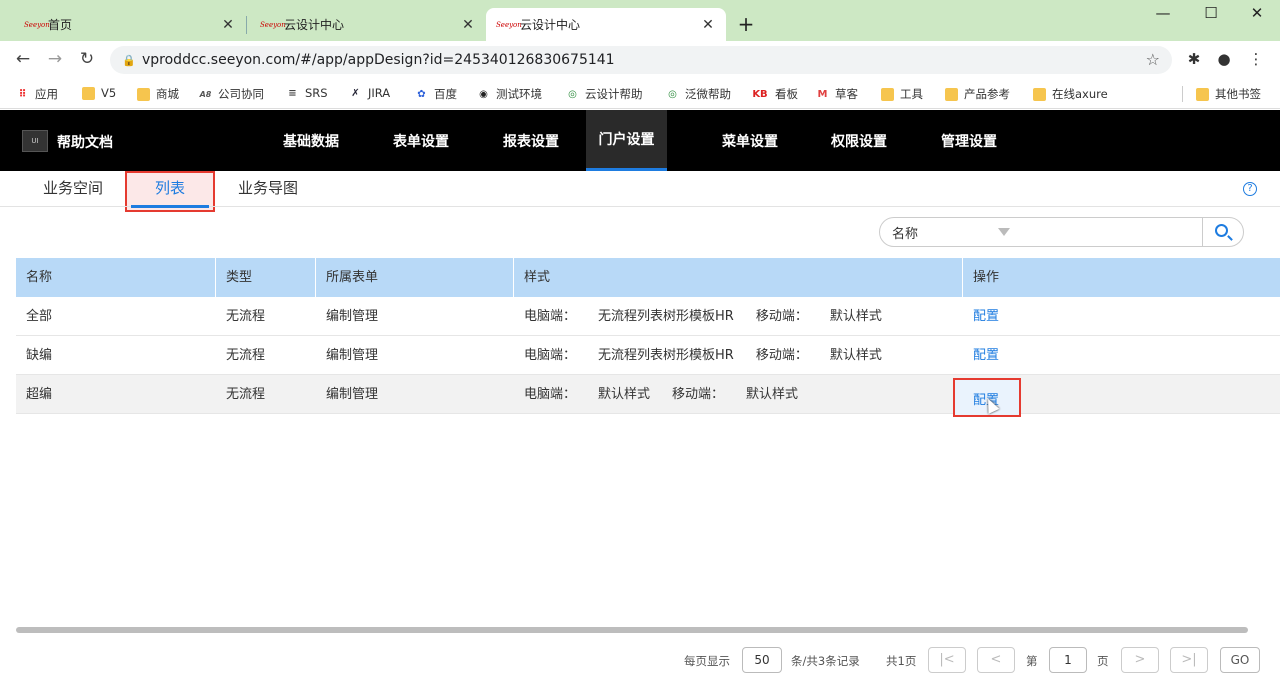 This screenshot has height=683, width=1280. What do you see at coordinates (572, 94) in the screenshot?
I see `help-logo-icon: ◎` at bounding box center [572, 94].